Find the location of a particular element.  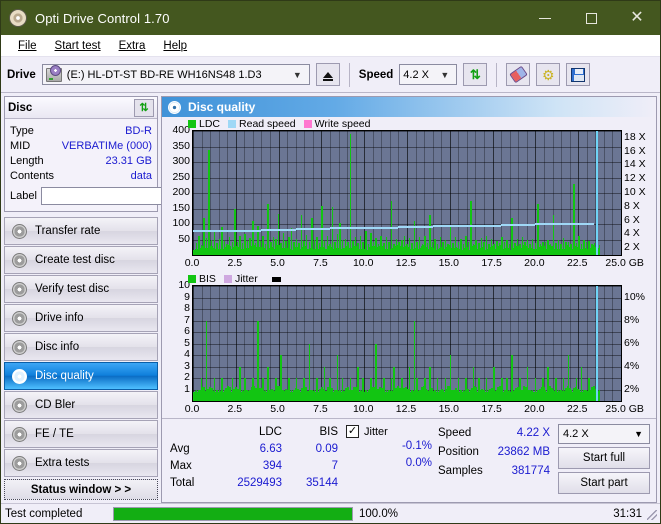

eject-button is located at coordinates (327, 74).